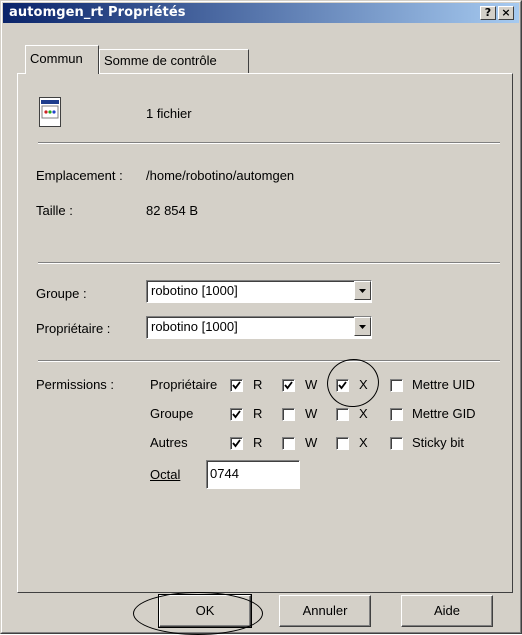 This screenshot has height=635, width=522. I want to click on location-label: Emplacement :, so click(79, 175).